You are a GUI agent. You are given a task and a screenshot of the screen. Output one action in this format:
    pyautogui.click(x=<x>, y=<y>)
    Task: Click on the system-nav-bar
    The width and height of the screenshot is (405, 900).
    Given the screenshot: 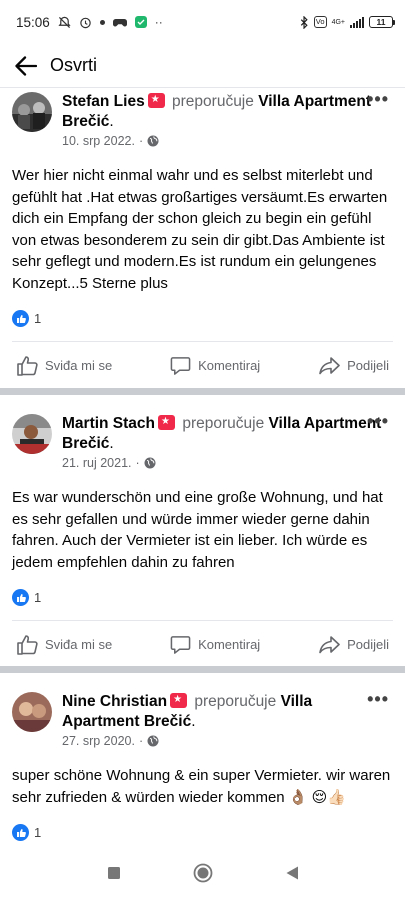 What is the action you would take?
    pyautogui.click(x=202, y=873)
    